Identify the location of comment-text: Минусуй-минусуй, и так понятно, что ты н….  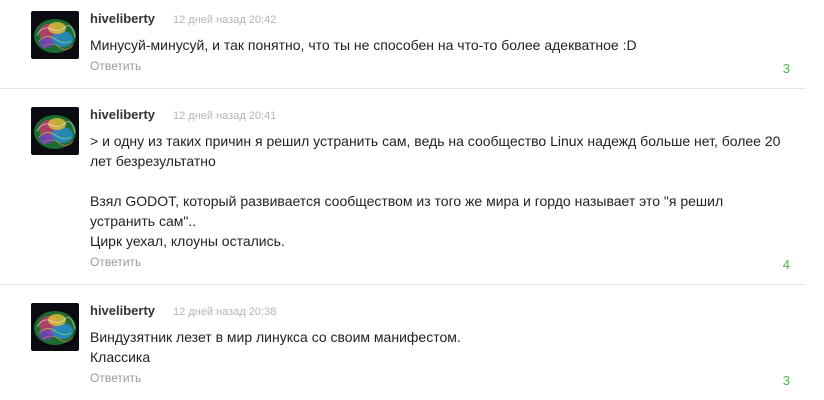
(440, 45).